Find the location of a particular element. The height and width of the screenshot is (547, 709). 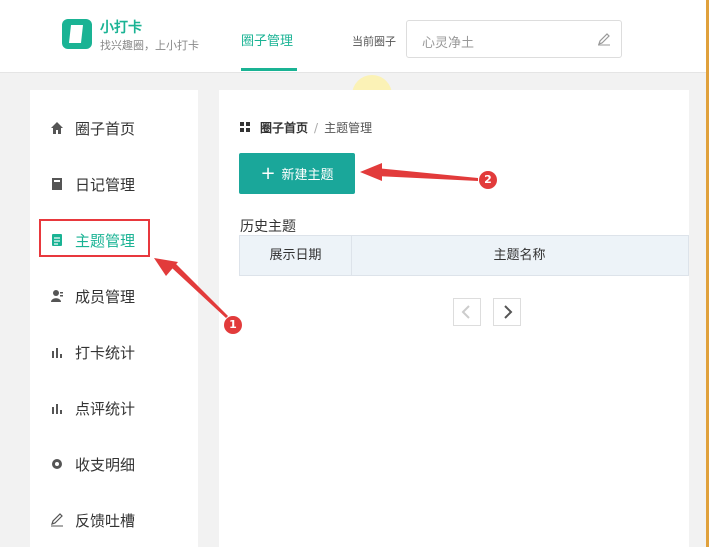

arrow-2-head is located at coordinates (371, 172).